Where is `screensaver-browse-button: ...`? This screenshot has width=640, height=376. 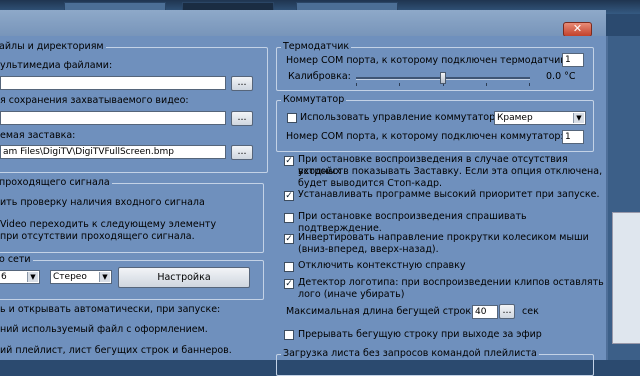
screensaver-browse-button: ... is located at coordinates (242, 152).